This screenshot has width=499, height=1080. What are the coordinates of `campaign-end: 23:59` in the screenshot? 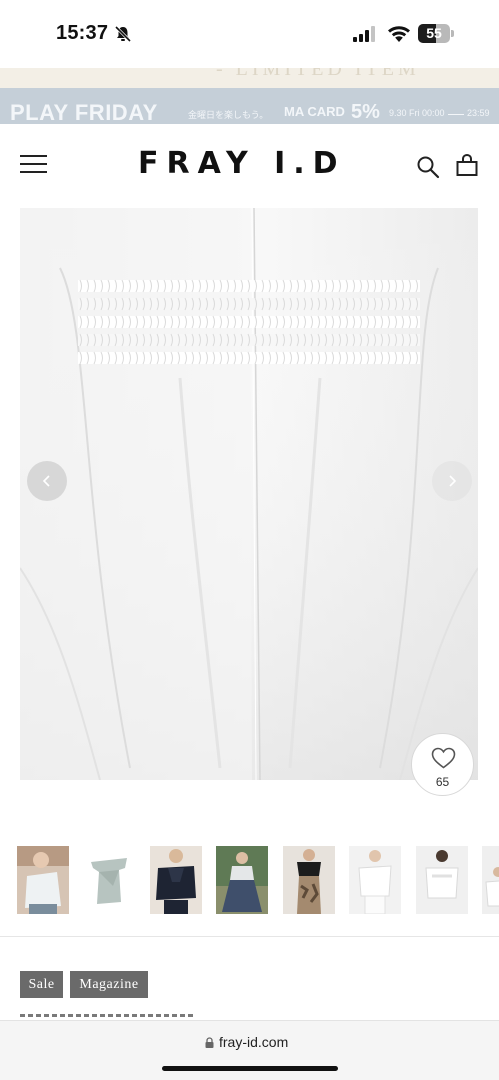 It's located at (478, 113).